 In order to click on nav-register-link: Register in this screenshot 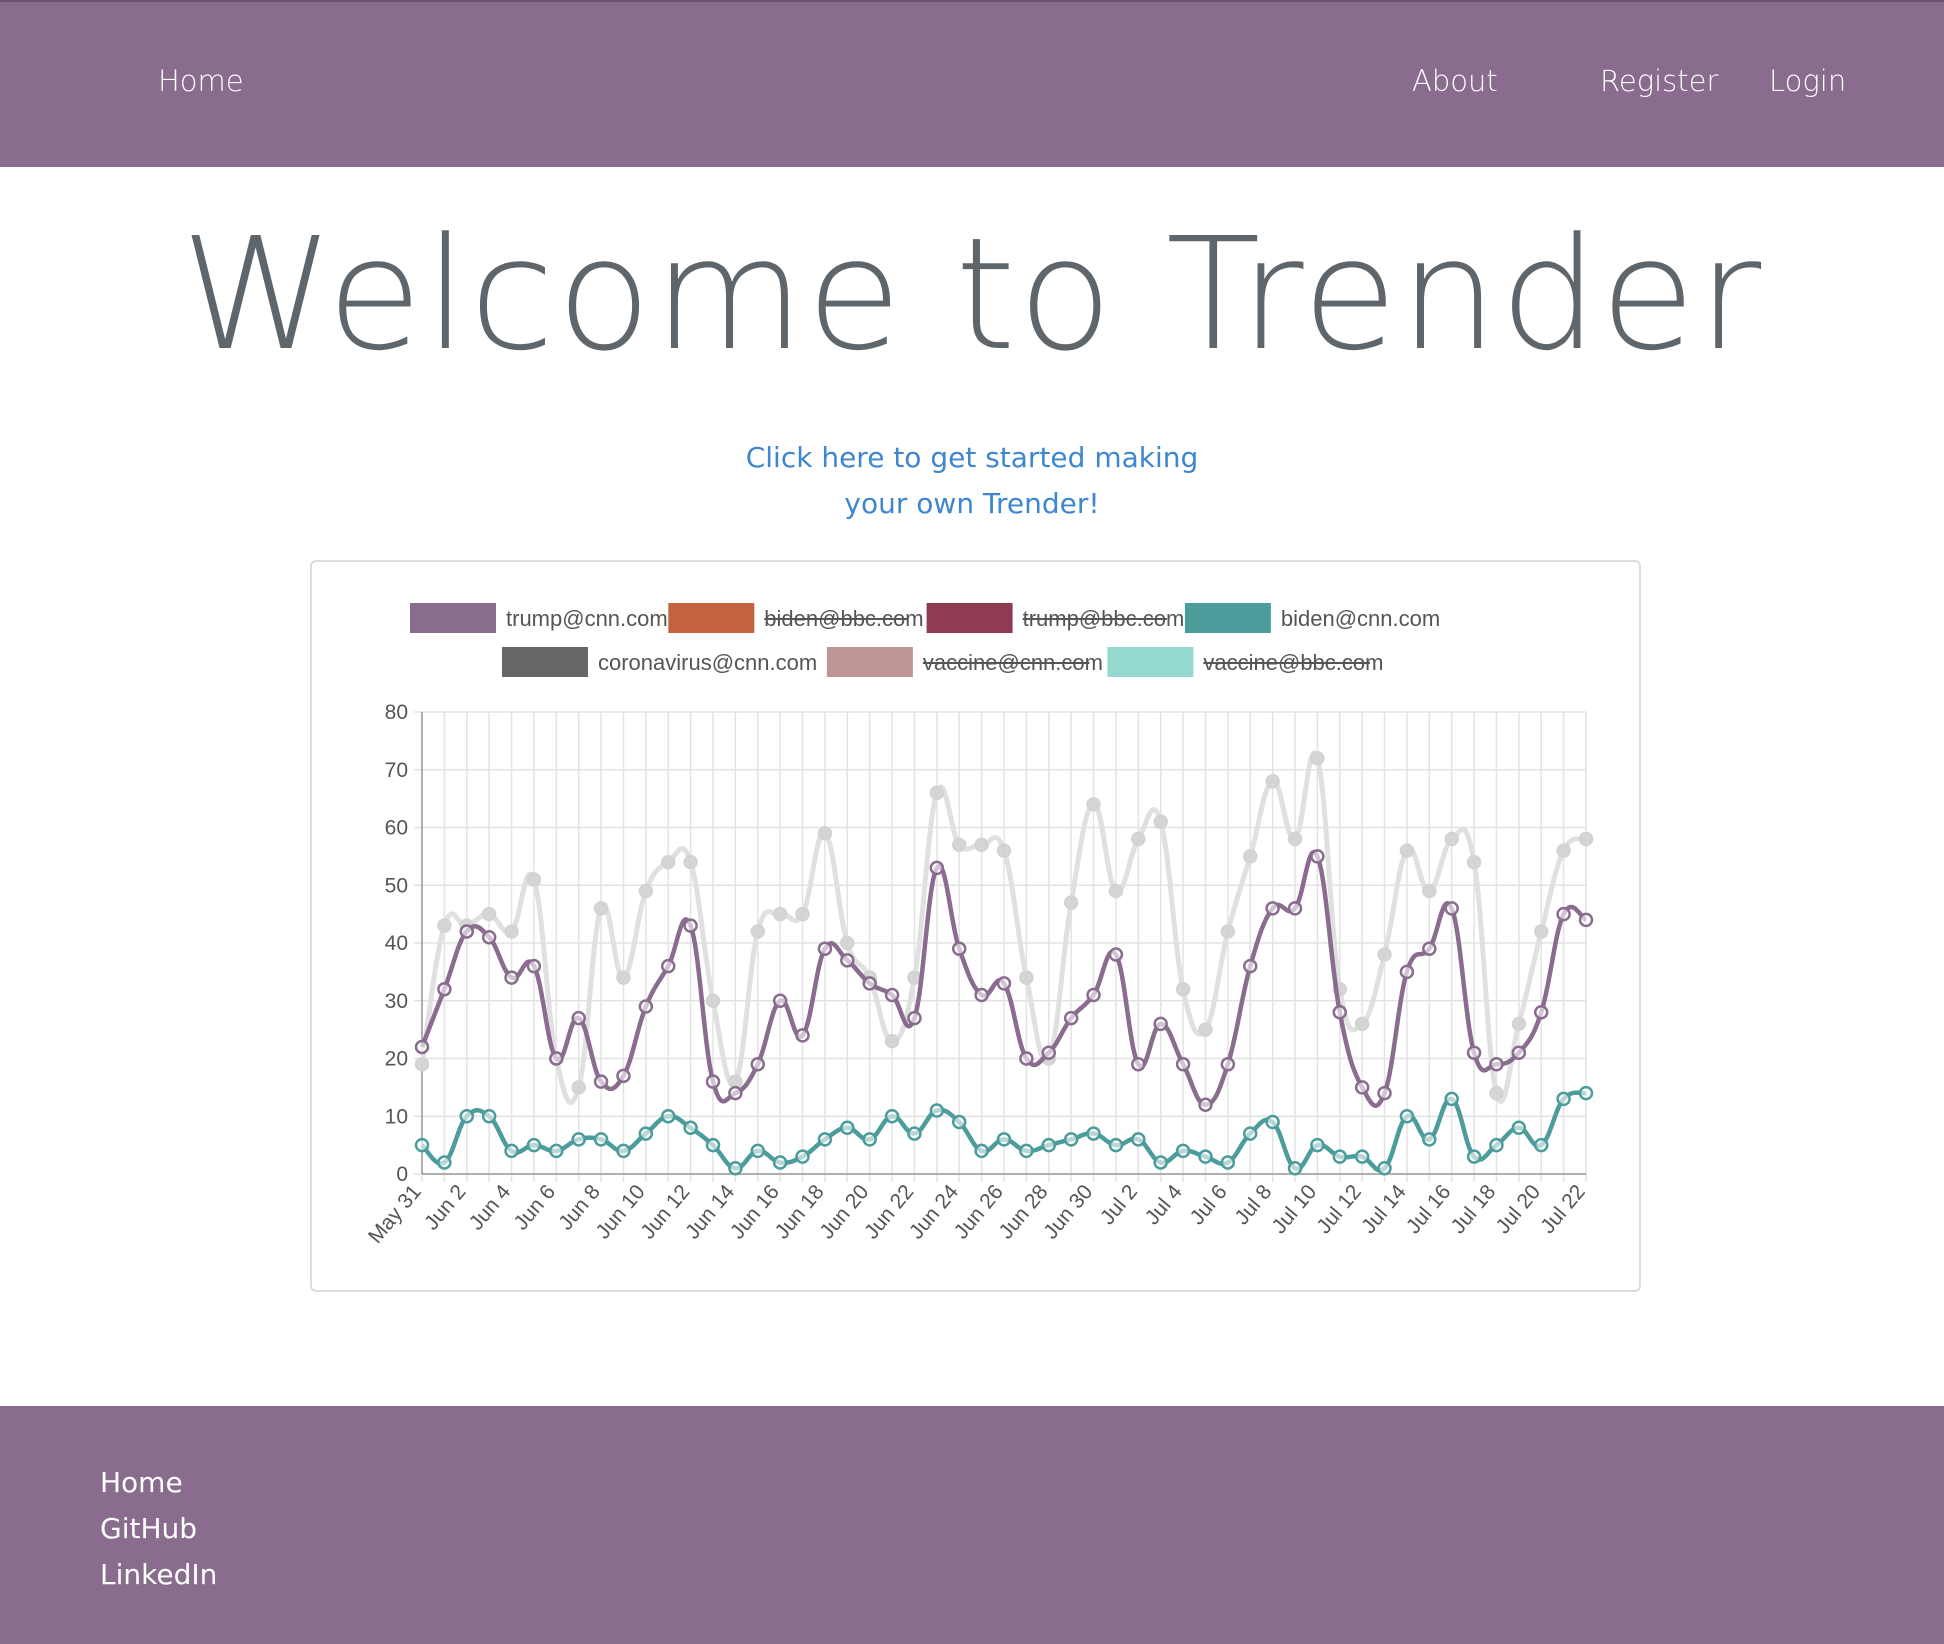, I will do `click(1659, 81)`.